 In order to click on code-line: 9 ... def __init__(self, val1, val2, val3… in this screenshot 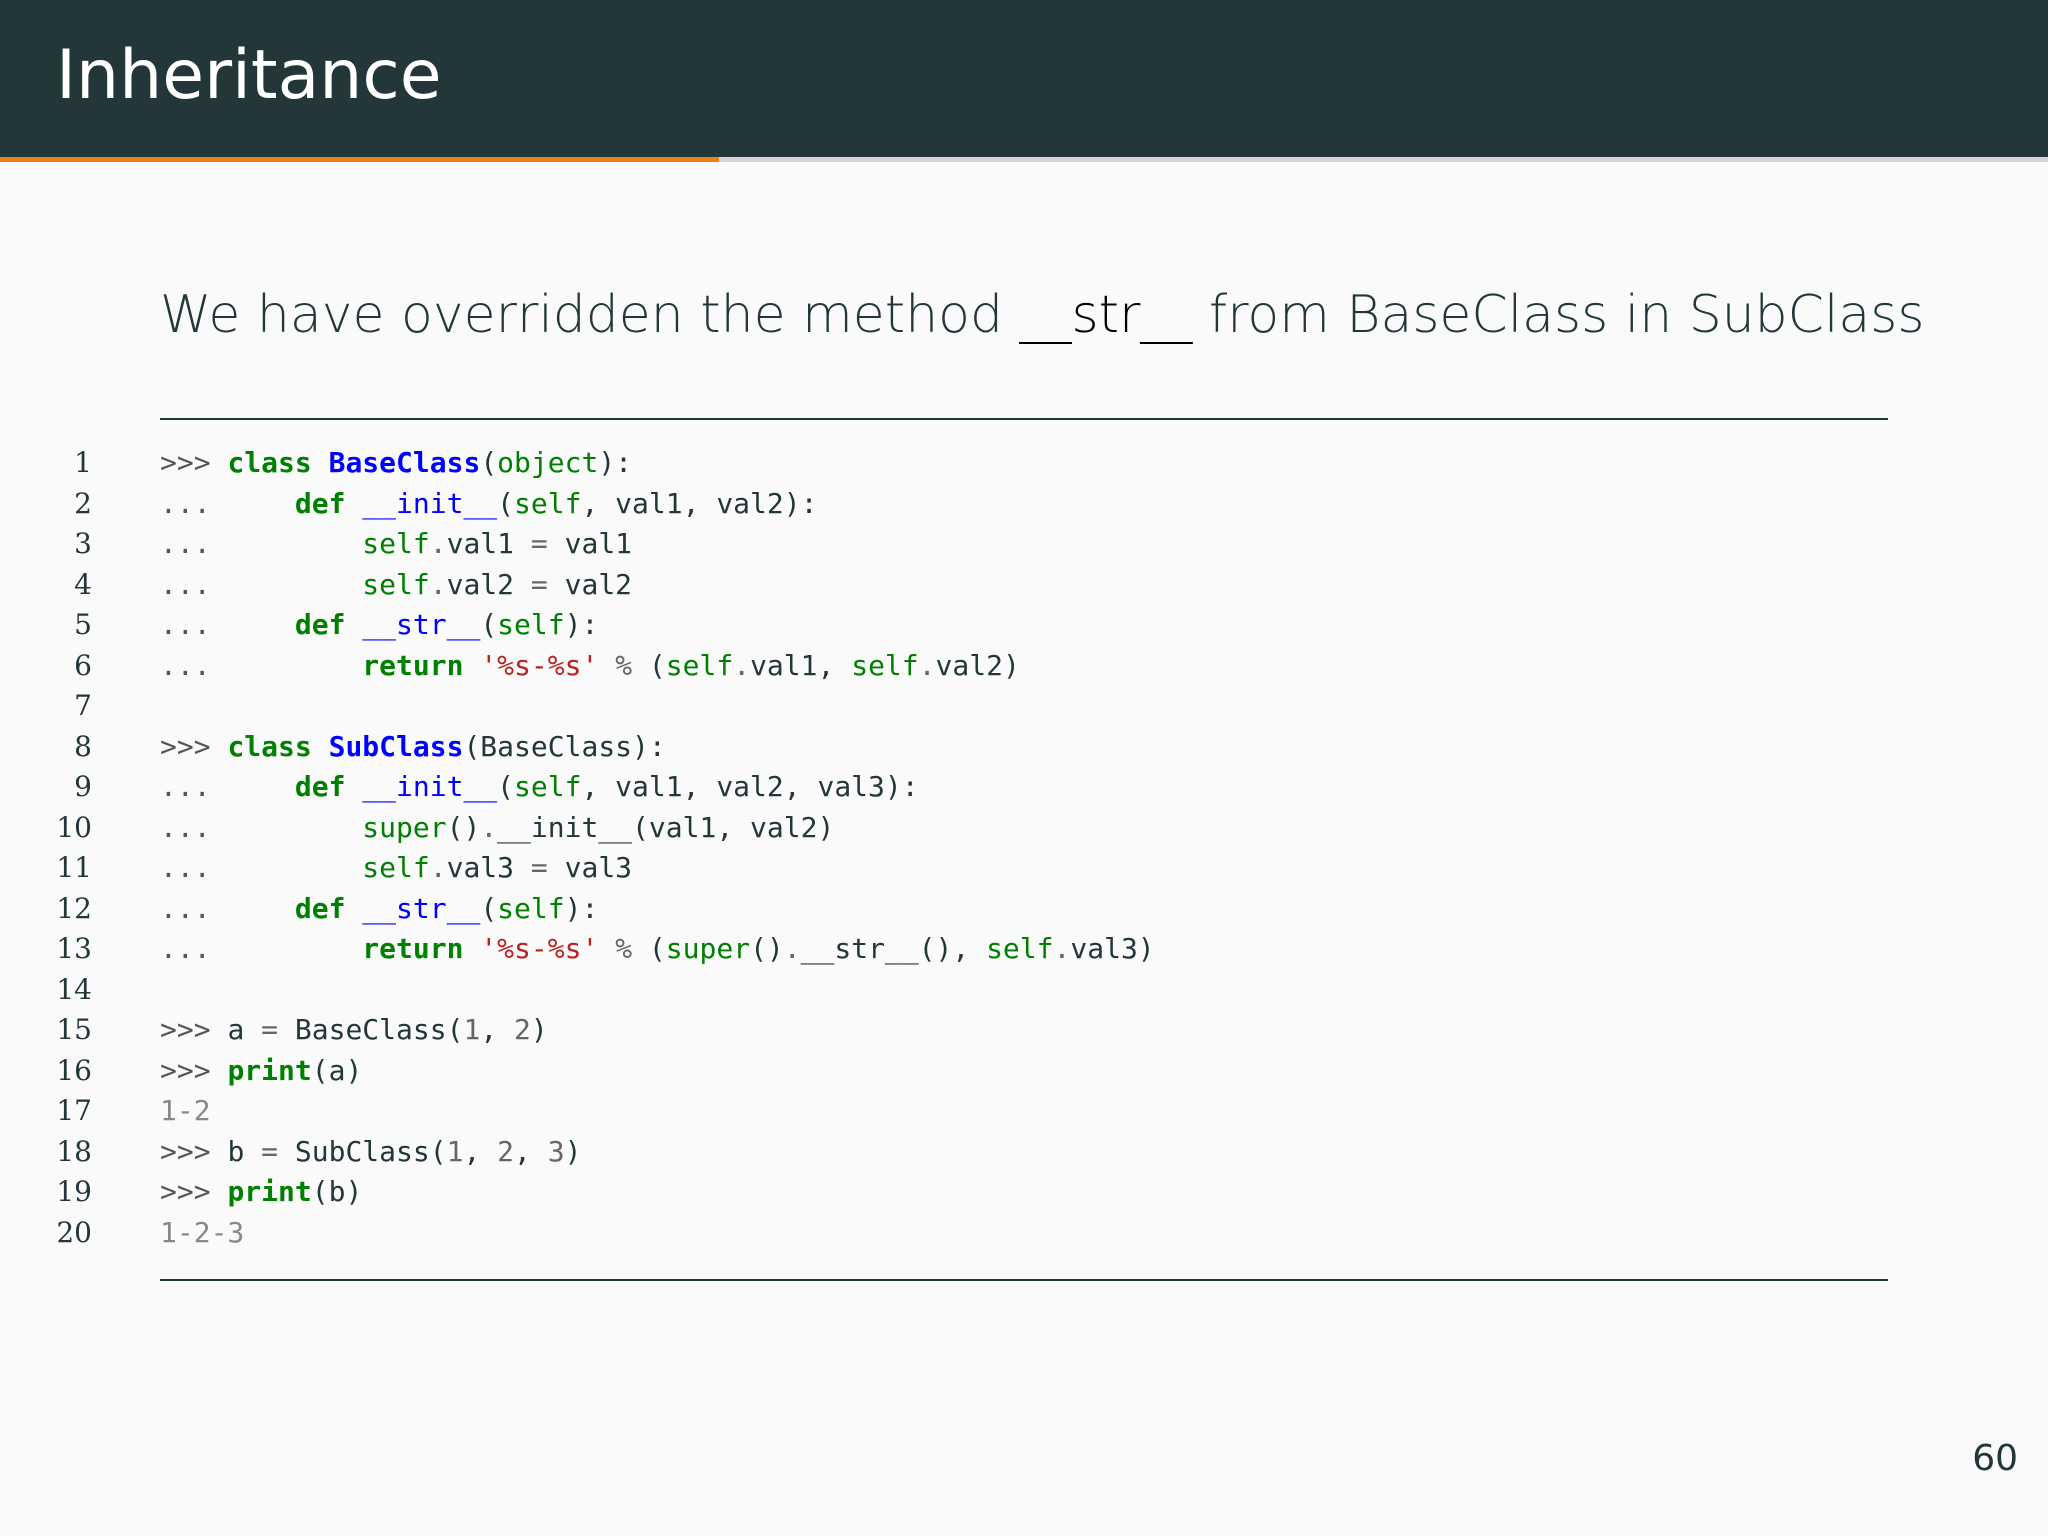, I will do `click(1024, 787)`.